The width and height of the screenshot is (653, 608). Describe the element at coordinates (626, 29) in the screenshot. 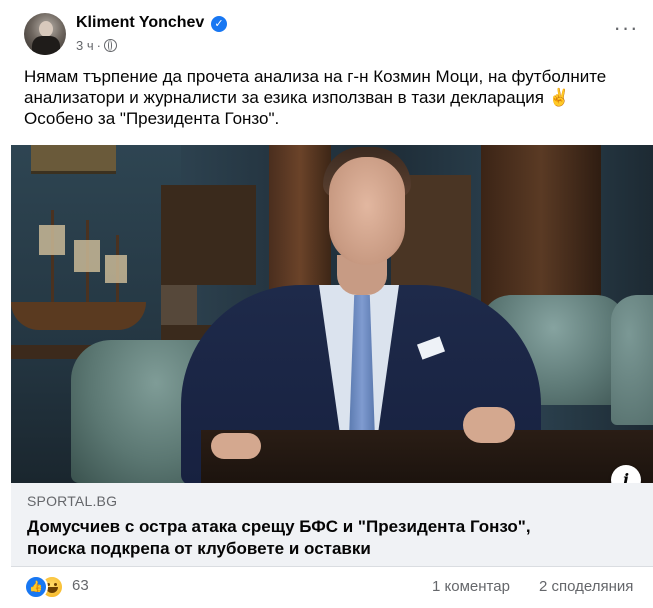

I see `more-options-icon: ···` at that location.